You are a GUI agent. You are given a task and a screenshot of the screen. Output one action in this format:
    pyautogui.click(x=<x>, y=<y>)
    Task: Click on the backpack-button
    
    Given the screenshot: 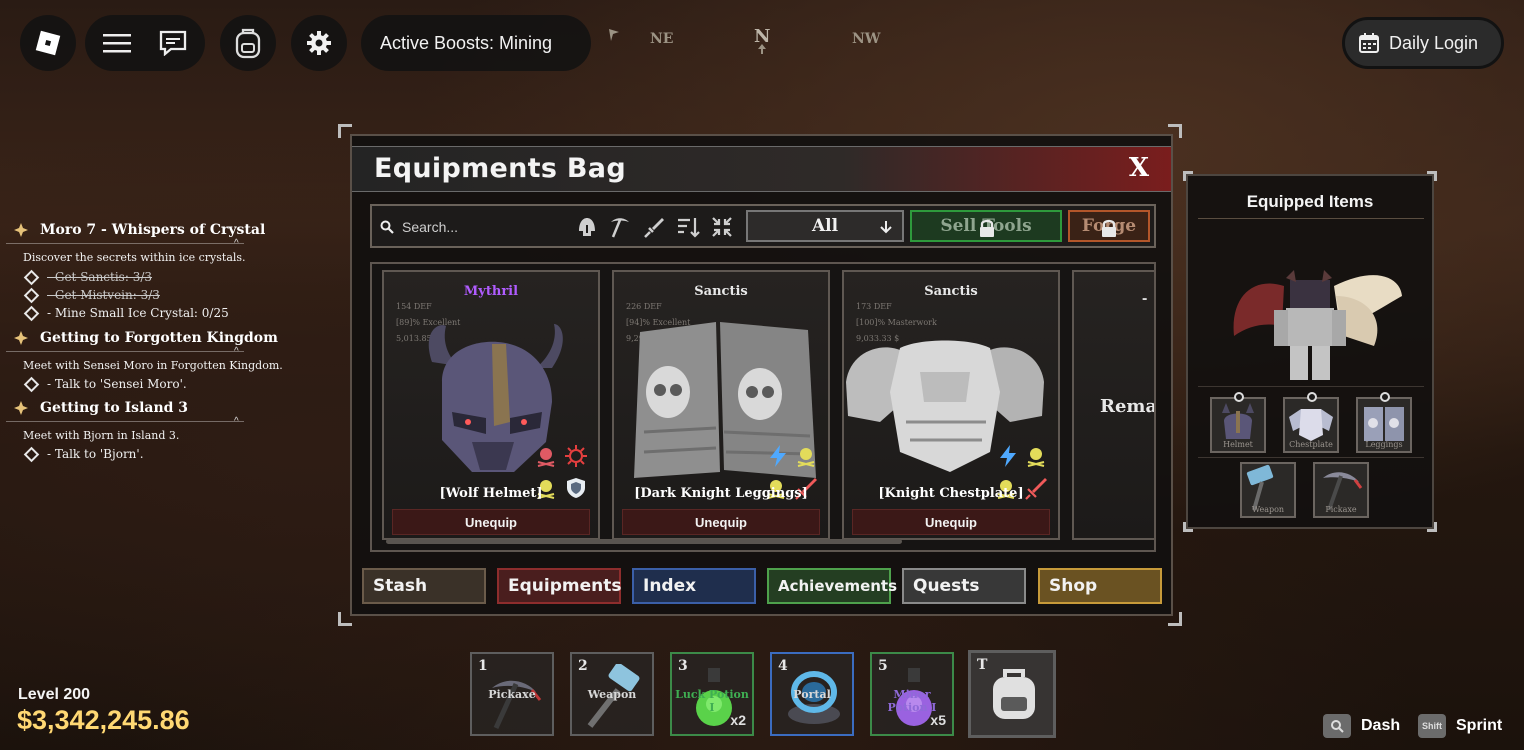 What is the action you would take?
    pyautogui.click(x=248, y=43)
    